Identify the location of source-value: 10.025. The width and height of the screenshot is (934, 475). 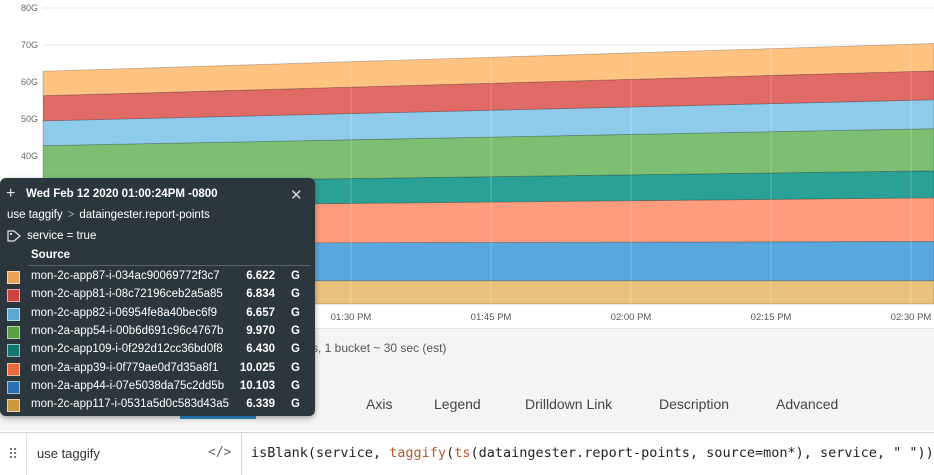
(257, 367).